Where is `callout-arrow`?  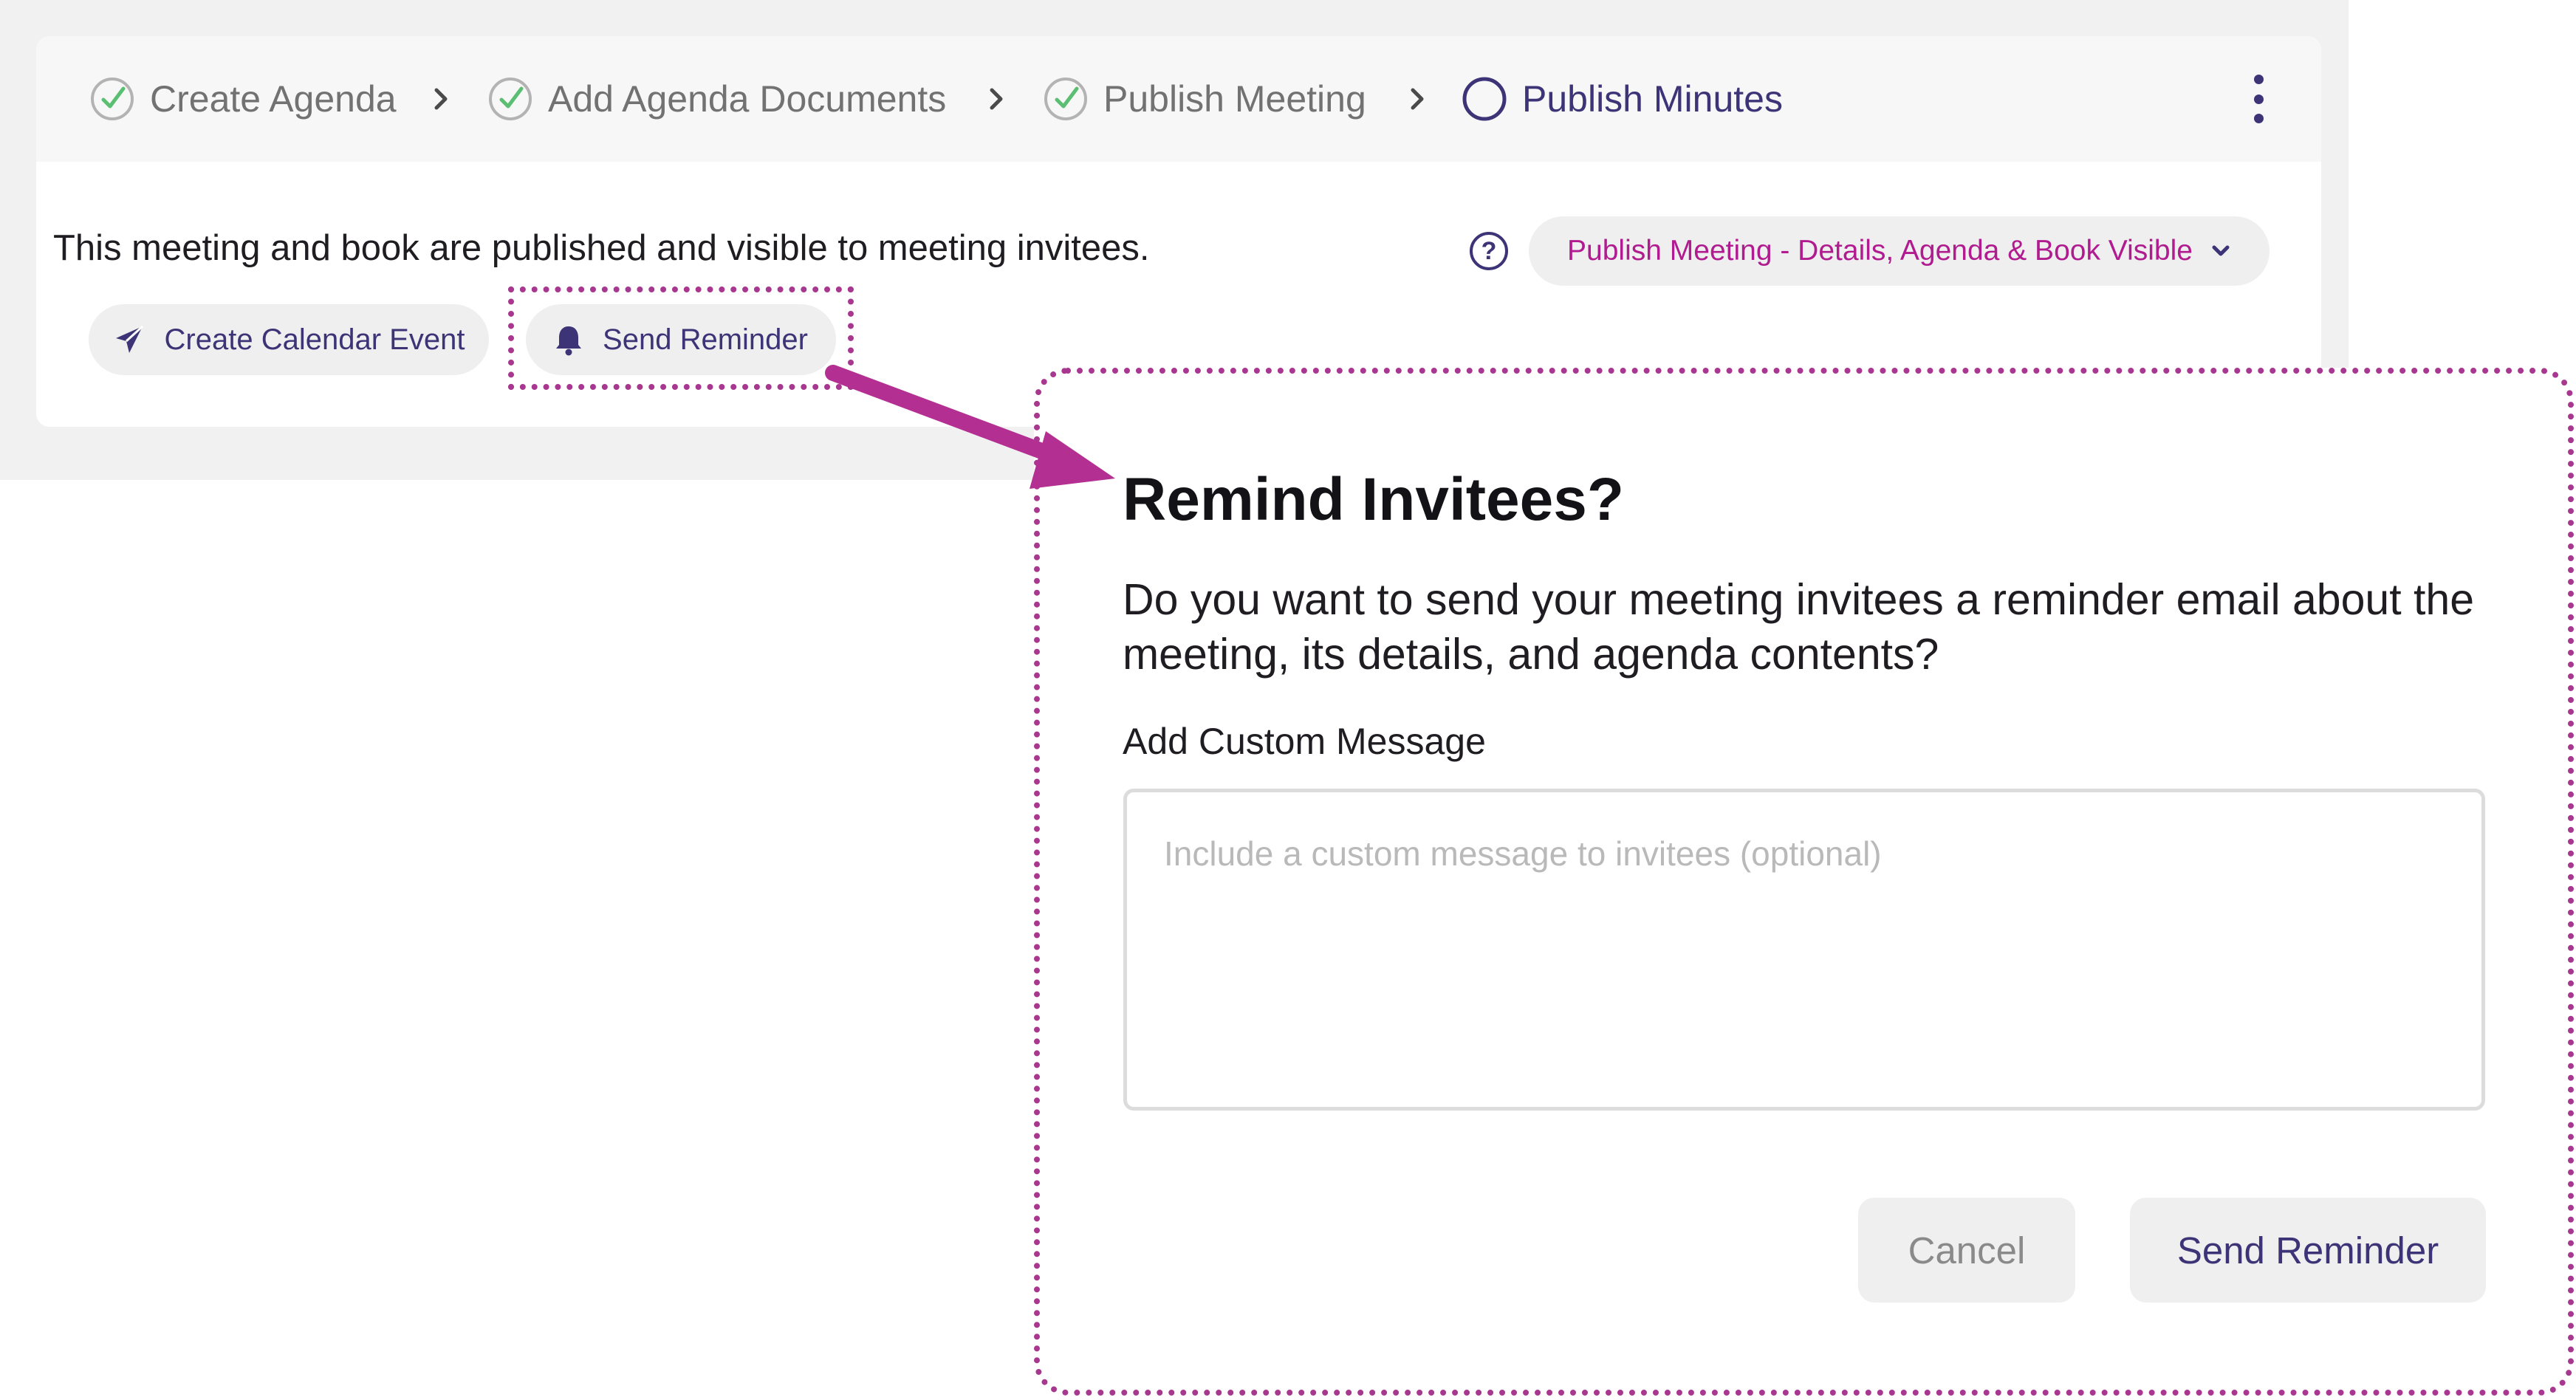 callout-arrow is located at coordinates (970, 427).